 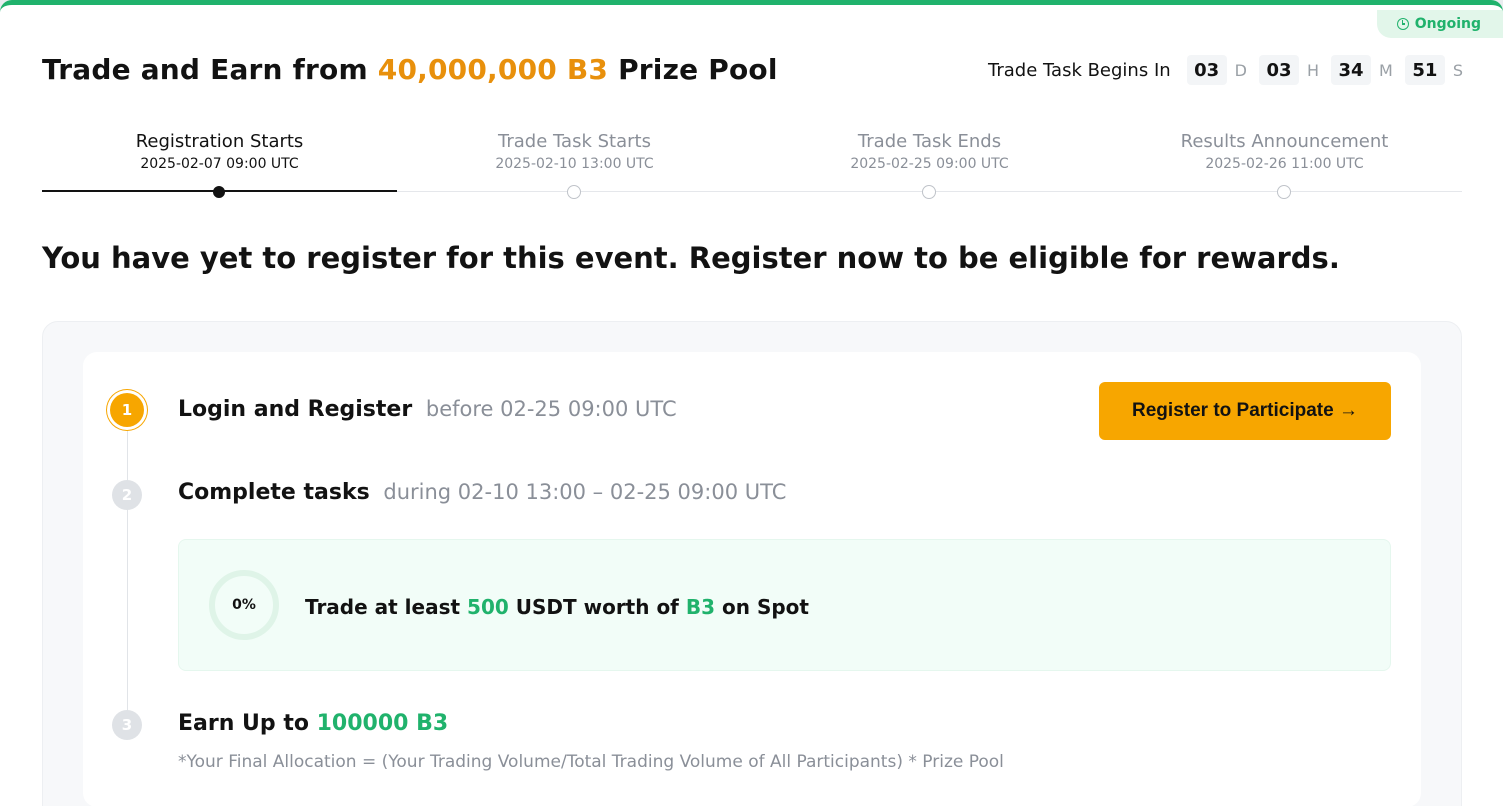 I want to click on reward-amount: 100000 B3, so click(x=382, y=723).